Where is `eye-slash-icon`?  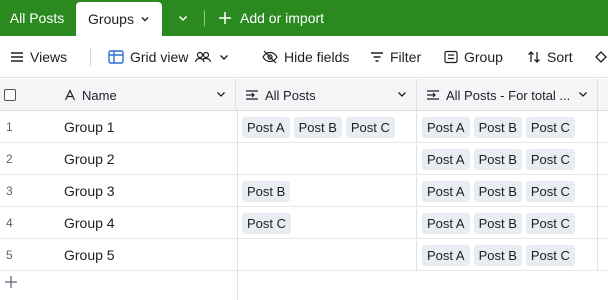 eye-slash-icon is located at coordinates (270, 57).